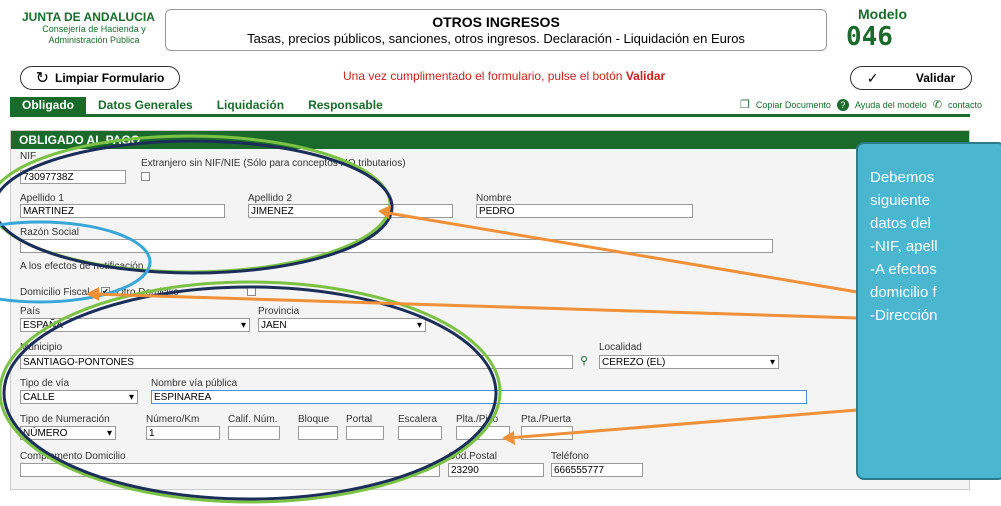 Image resolution: width=1001 pixels, height=506 pixels. Describe the element at coordinates (903, 292) in the screenshot. I see `callout-line: domicilio f` at that location.